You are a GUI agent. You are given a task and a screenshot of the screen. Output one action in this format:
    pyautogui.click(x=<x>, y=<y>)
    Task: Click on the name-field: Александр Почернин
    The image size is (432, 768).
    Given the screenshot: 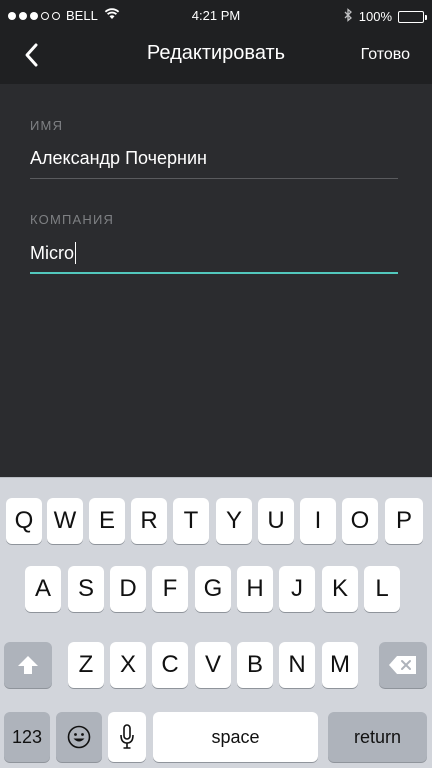 What is the action you would take?
    pyautogui.click(x=118, y=158)
    